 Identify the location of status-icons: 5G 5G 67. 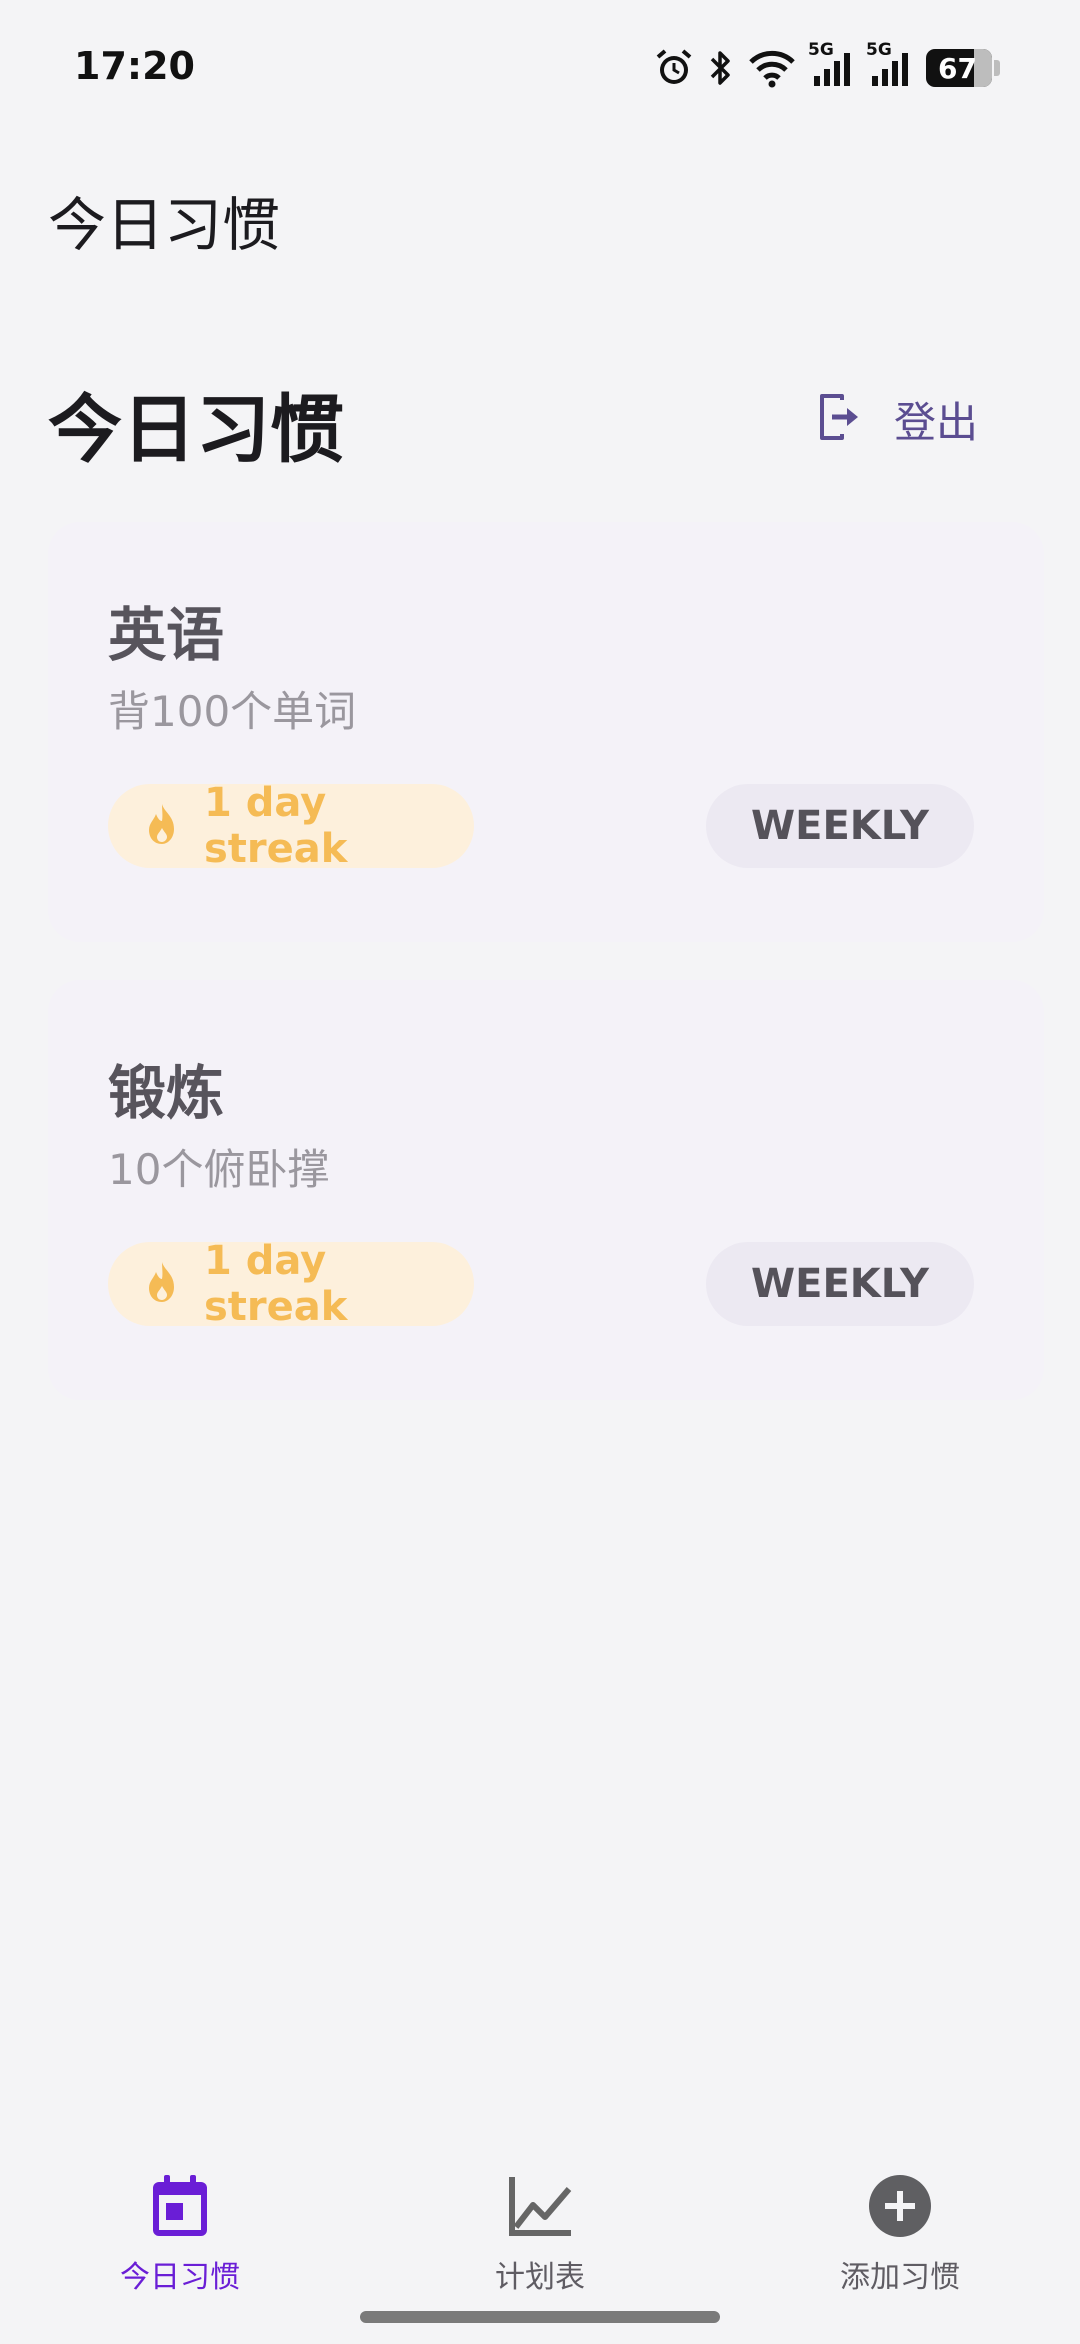
(827, 65).